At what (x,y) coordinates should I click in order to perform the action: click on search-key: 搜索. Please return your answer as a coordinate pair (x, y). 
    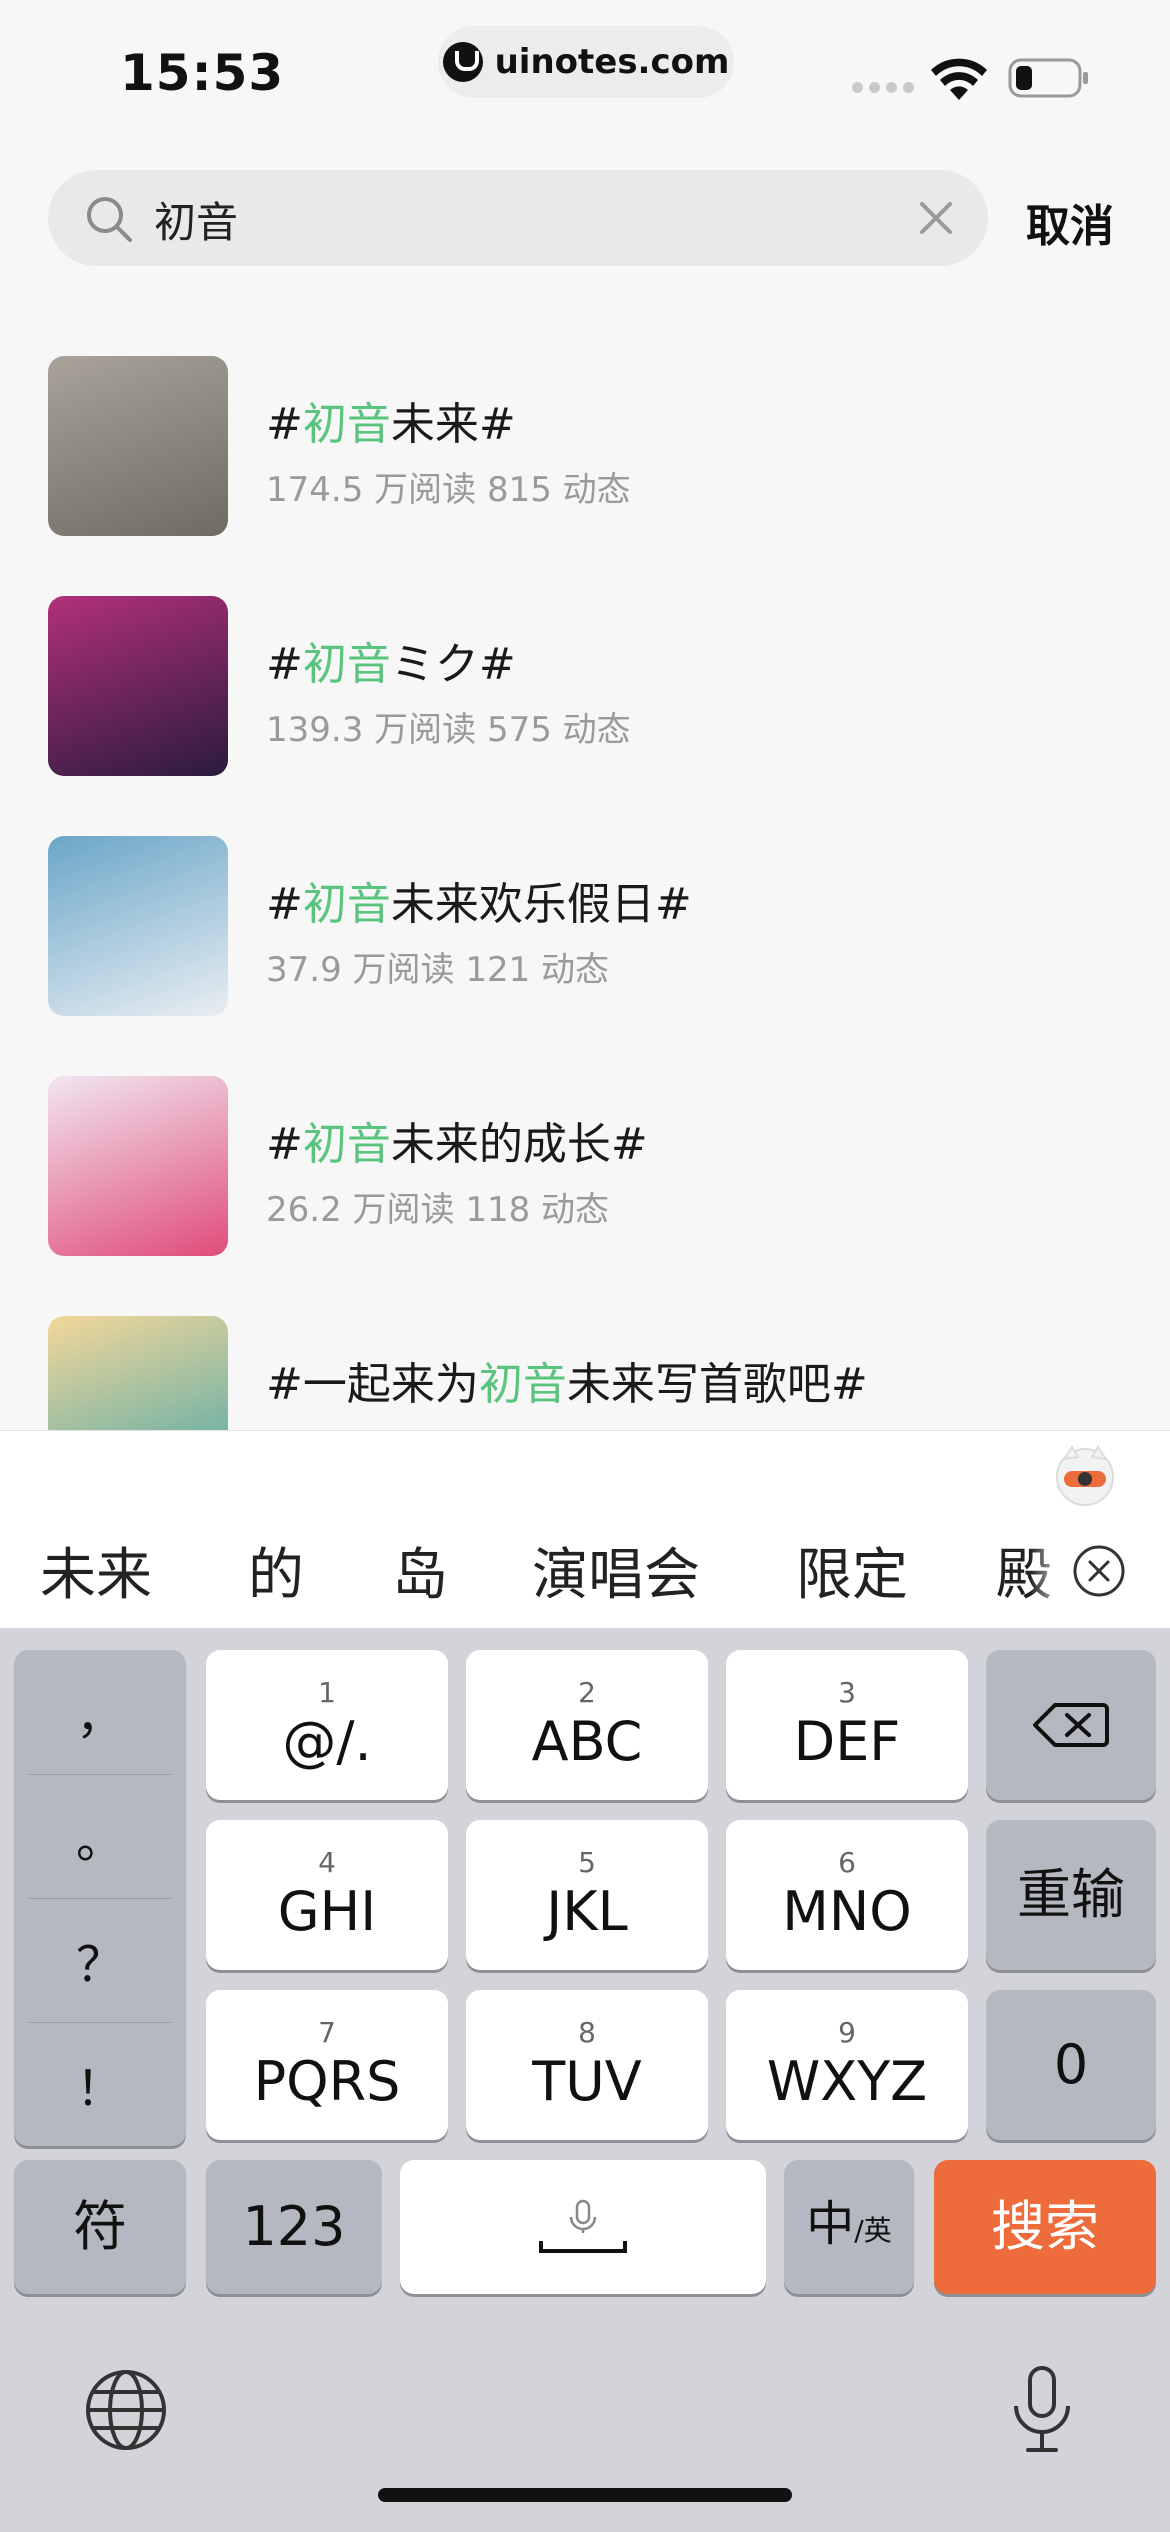
    Looking at the image, I should click on (1045, 2227).